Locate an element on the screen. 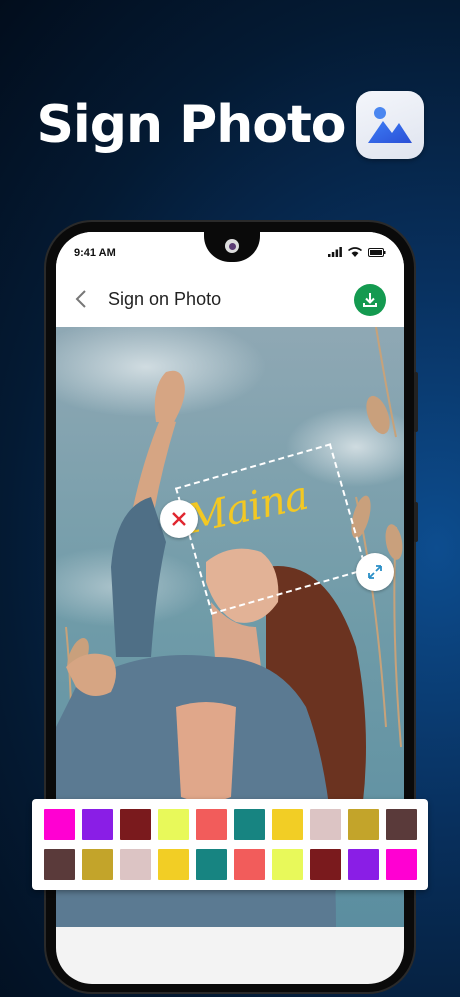 The height and width of the screenshot is (997, 460). download-icon is located at coordinates (370, 300).